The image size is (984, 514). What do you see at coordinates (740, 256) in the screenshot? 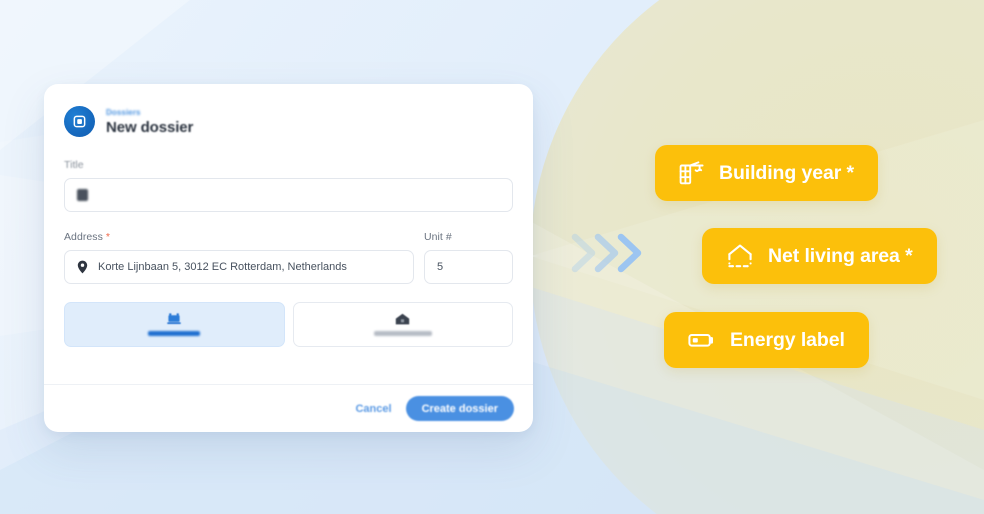
I see `house-outline-dashed-icon` at bounding box center [740, 256].